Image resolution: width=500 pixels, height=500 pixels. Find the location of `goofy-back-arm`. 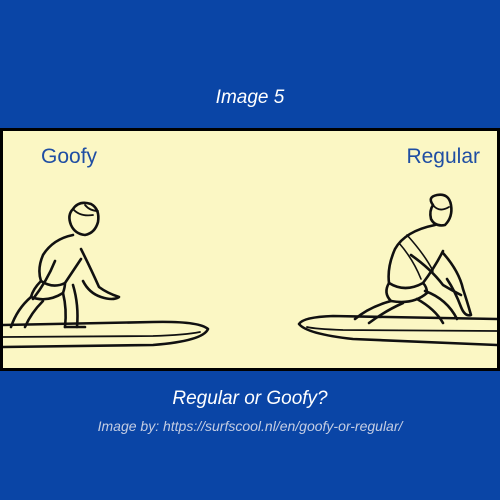

goofy-back-arm is located at coordinates (44, 280).